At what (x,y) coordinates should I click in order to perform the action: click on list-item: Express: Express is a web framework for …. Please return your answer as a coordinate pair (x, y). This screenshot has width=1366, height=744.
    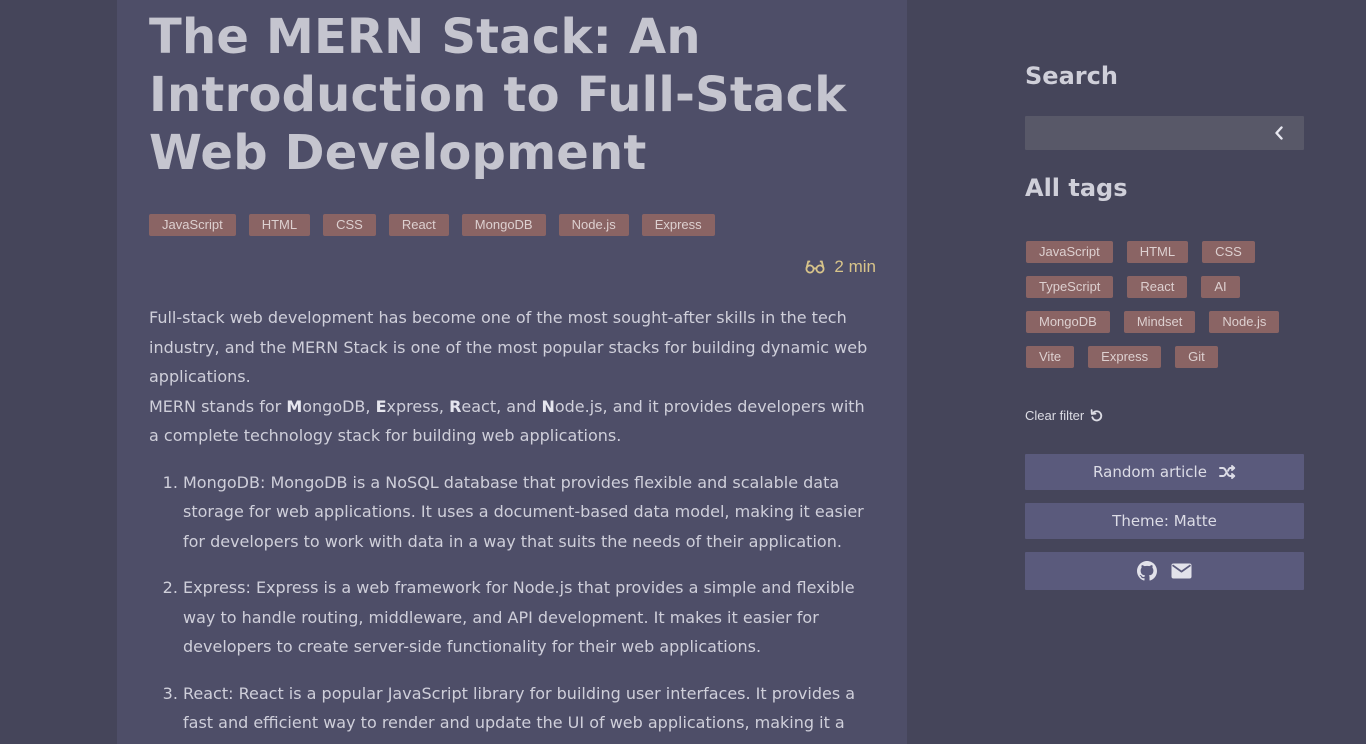
    Looking at the image, I should click on (529, 617).